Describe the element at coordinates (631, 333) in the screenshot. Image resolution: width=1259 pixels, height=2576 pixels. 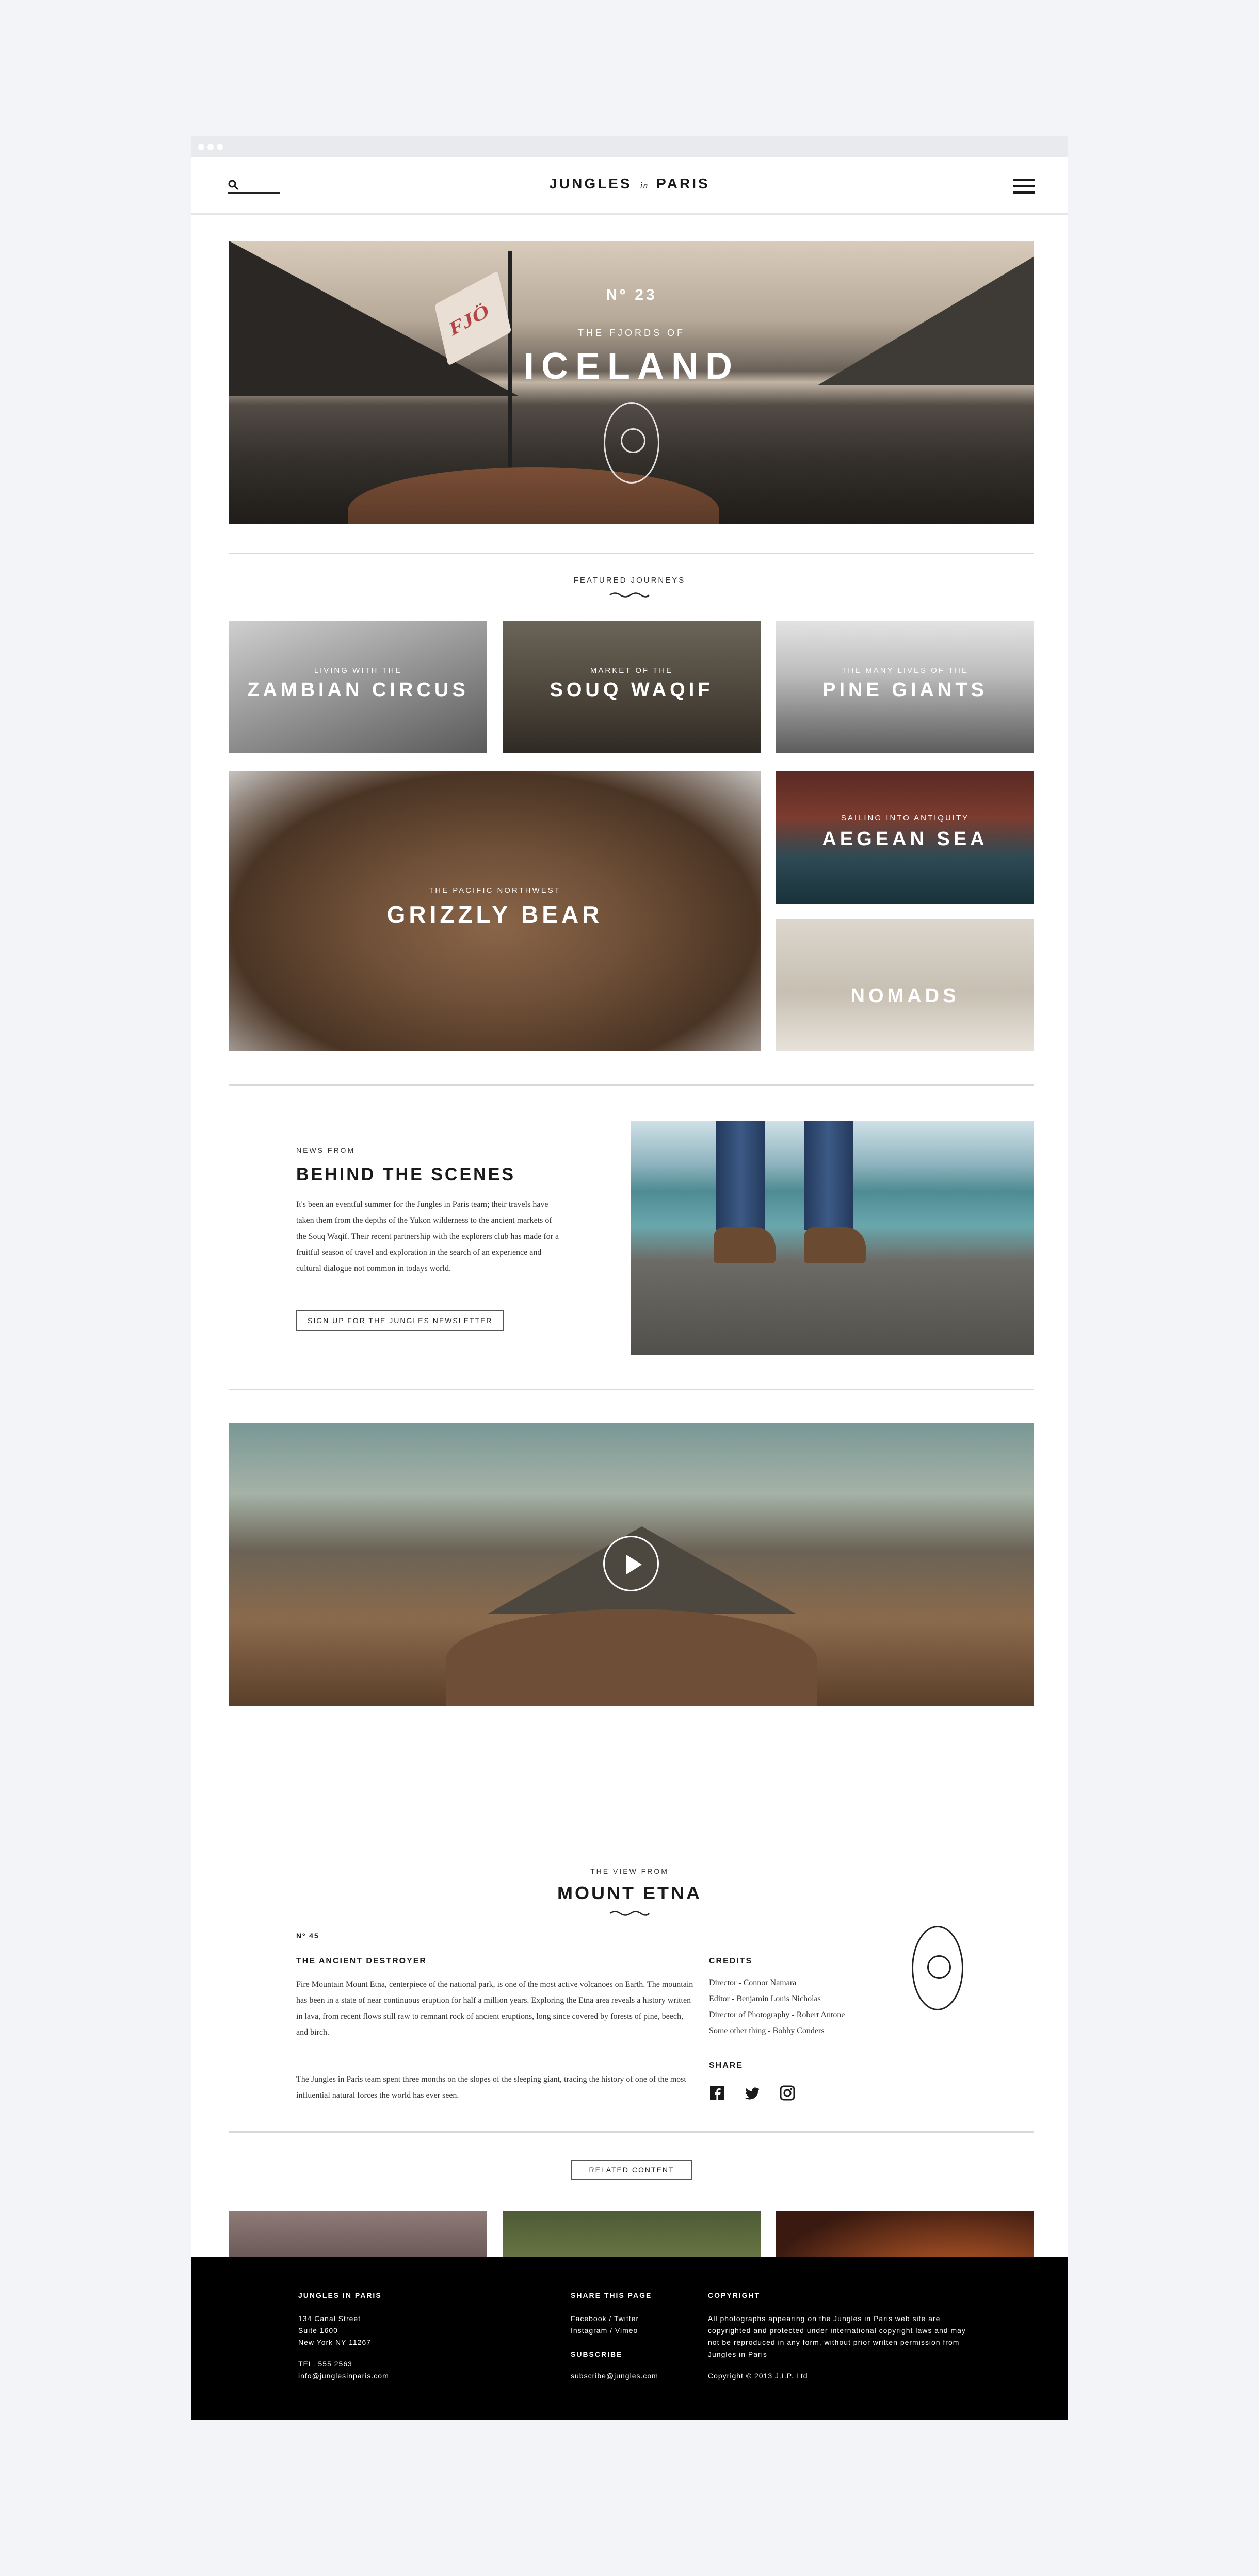
I see `hero-kicker: THE FJORDS OF` at that location.